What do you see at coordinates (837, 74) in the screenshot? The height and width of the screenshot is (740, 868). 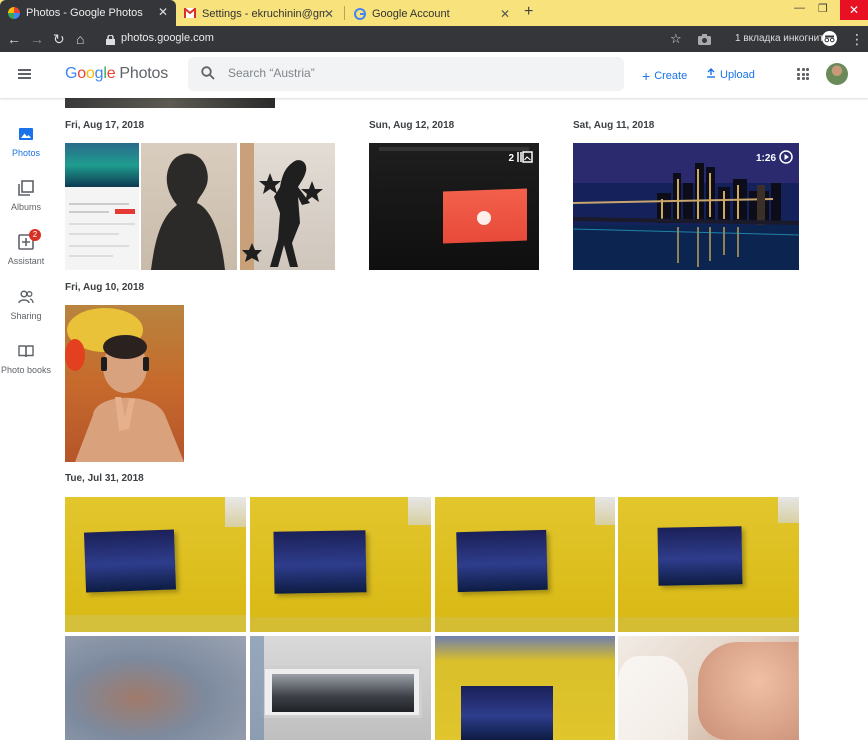 I see `avatar` at bounding box center [837, 74].